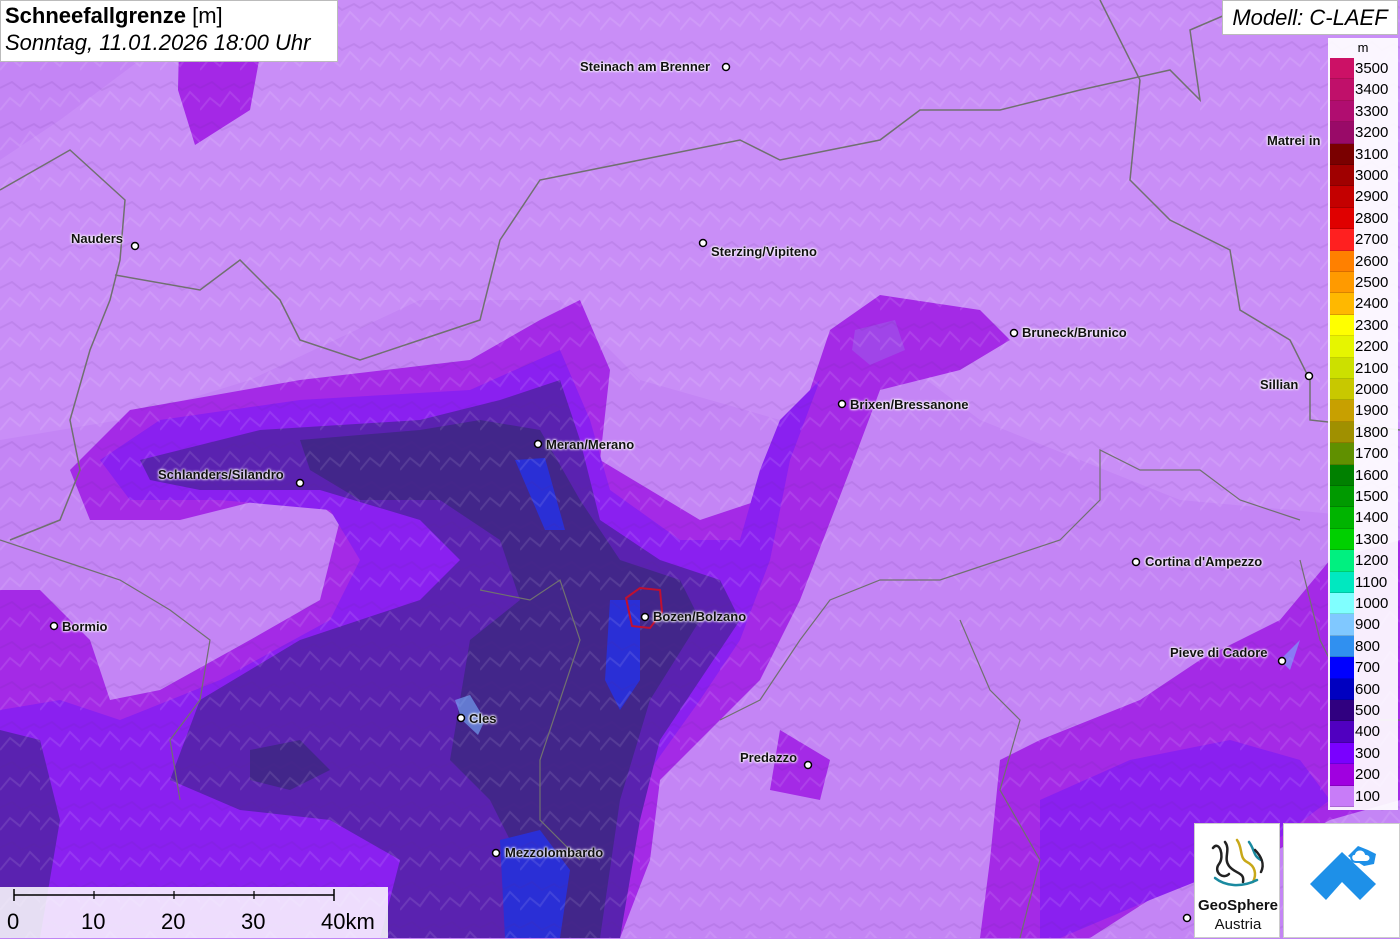 The width and height of the screenshot is (1400, 939). I want to click on geosphere-logo-icon, so click(1237, 862).